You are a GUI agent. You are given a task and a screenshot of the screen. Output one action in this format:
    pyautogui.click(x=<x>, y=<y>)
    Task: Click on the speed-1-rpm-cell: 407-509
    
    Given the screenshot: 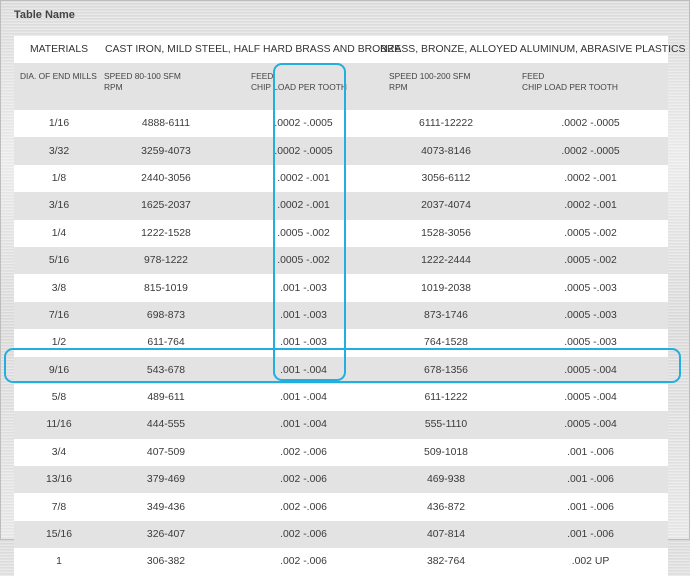 What is the action you would take?
    pyautogui.click(x=166, y=452)
    